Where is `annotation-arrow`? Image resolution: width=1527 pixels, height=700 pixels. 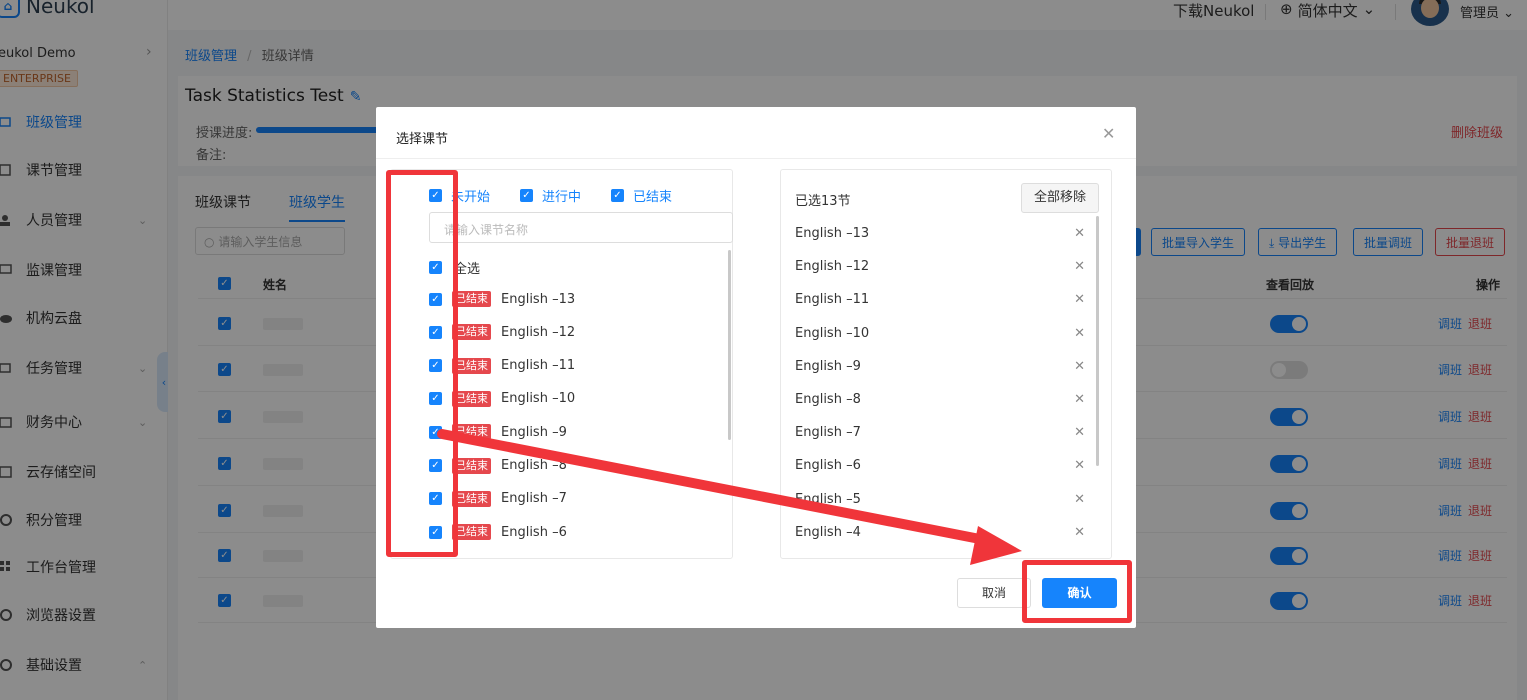
annotation-arrow is located at coordinates (729, 497).